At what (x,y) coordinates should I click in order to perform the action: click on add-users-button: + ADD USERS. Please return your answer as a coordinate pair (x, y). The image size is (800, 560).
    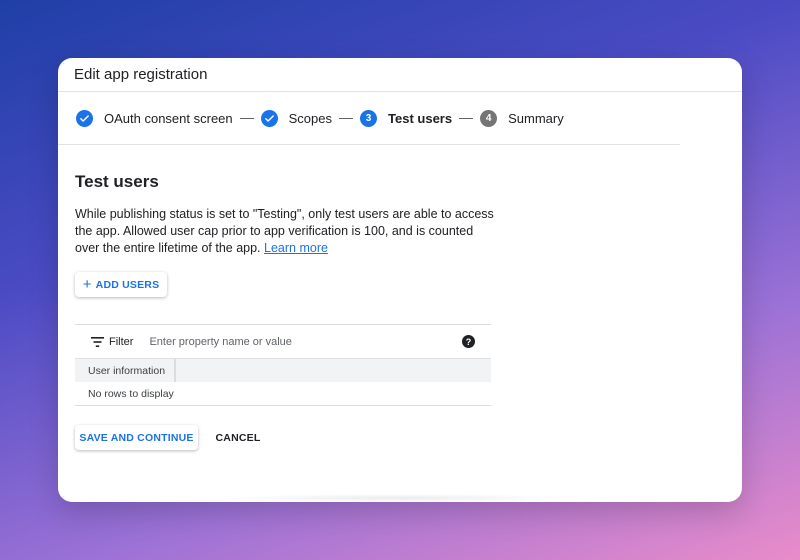
    Looking at the image, I should click on (121, 284).